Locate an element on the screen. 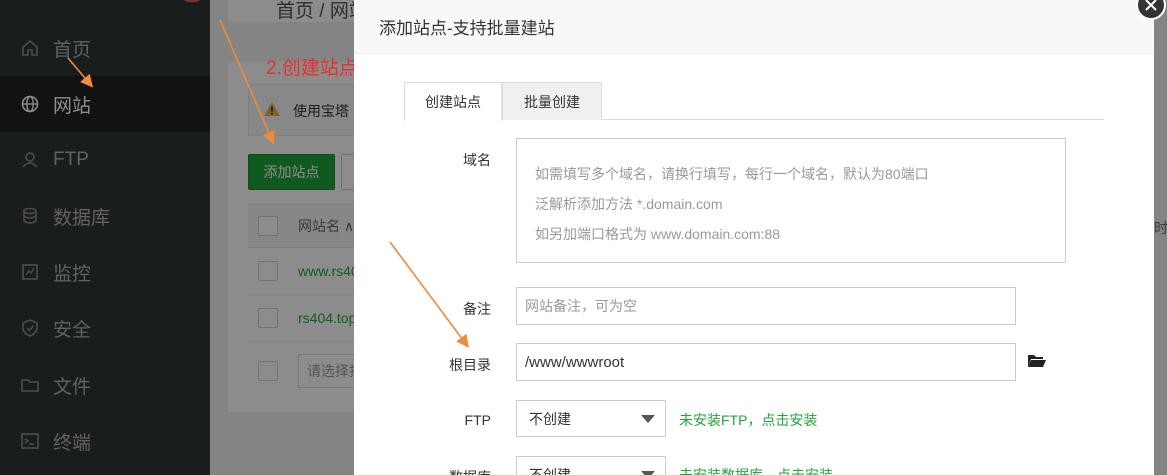 The image size is (1167, 475). root-dir-input: /www/wwwroot is located at coordinates (766, 362).